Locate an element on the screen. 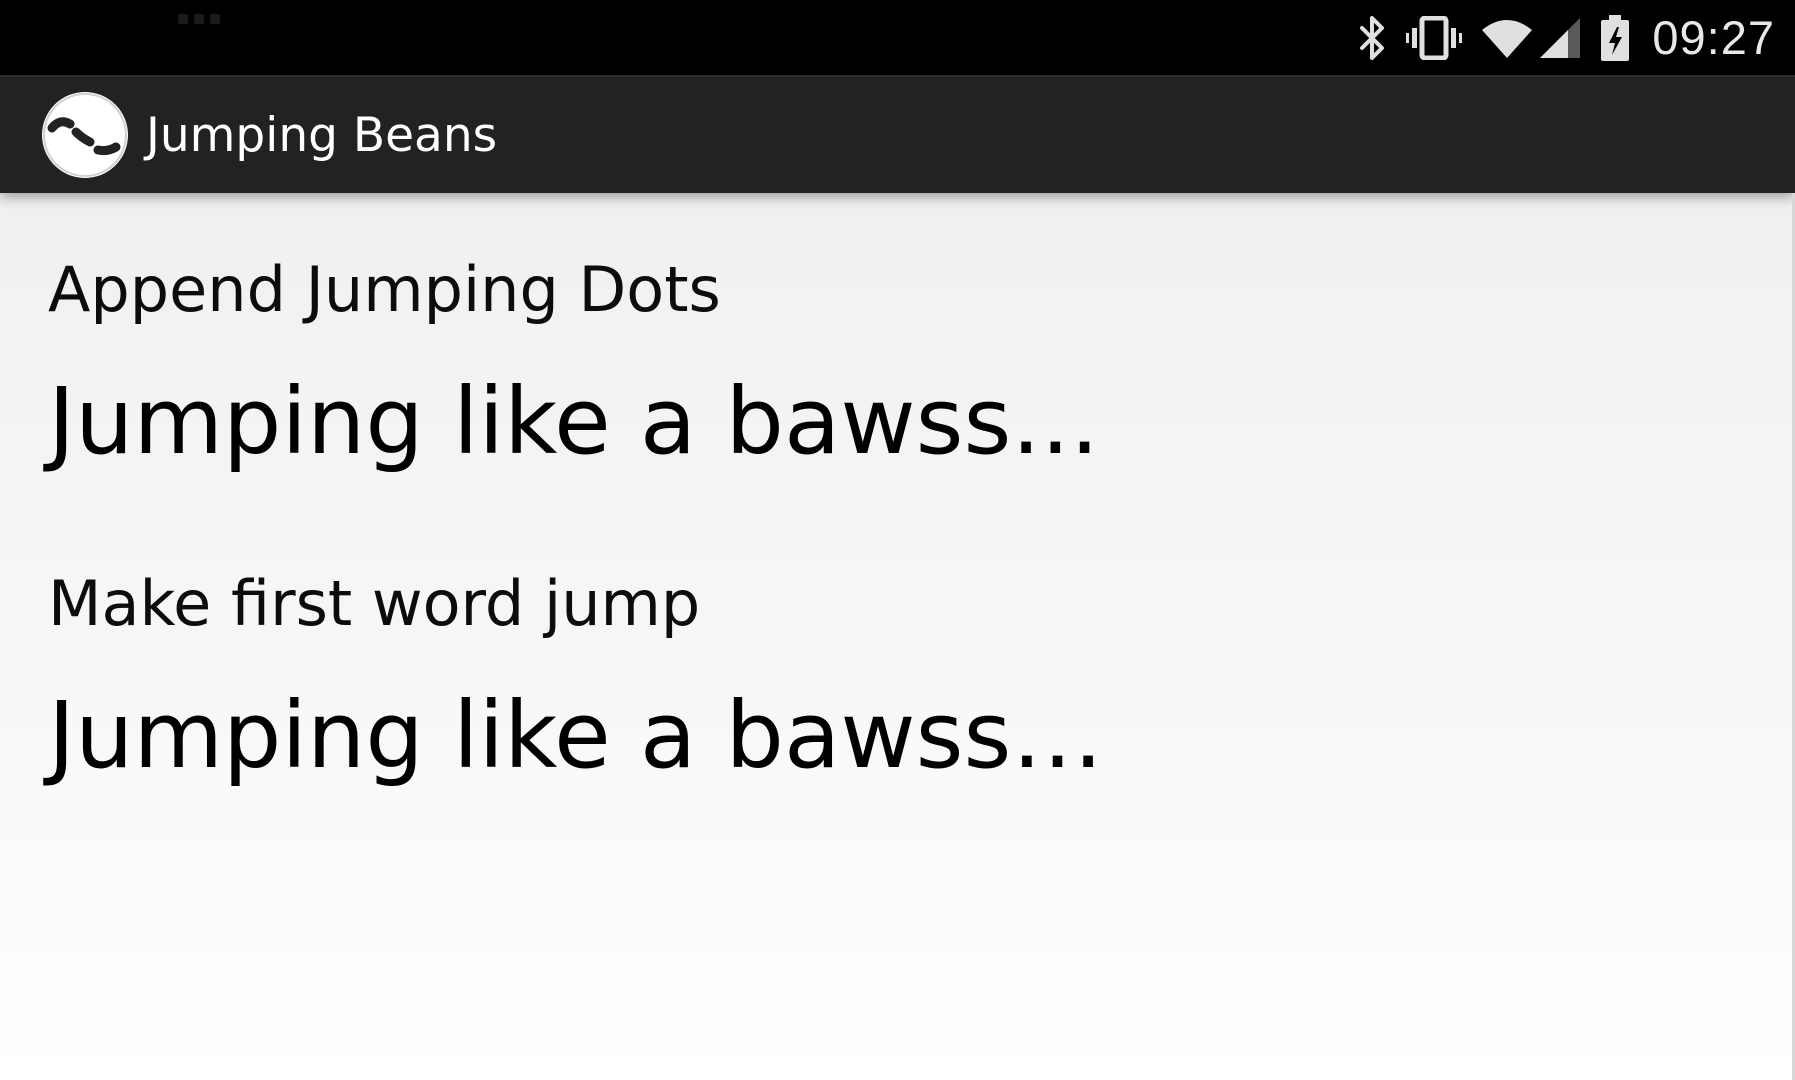 The height and width of the screenshot is (1080, 1795). append-dots-label: Append Jumping Dots is located at coordinates (384, 289).